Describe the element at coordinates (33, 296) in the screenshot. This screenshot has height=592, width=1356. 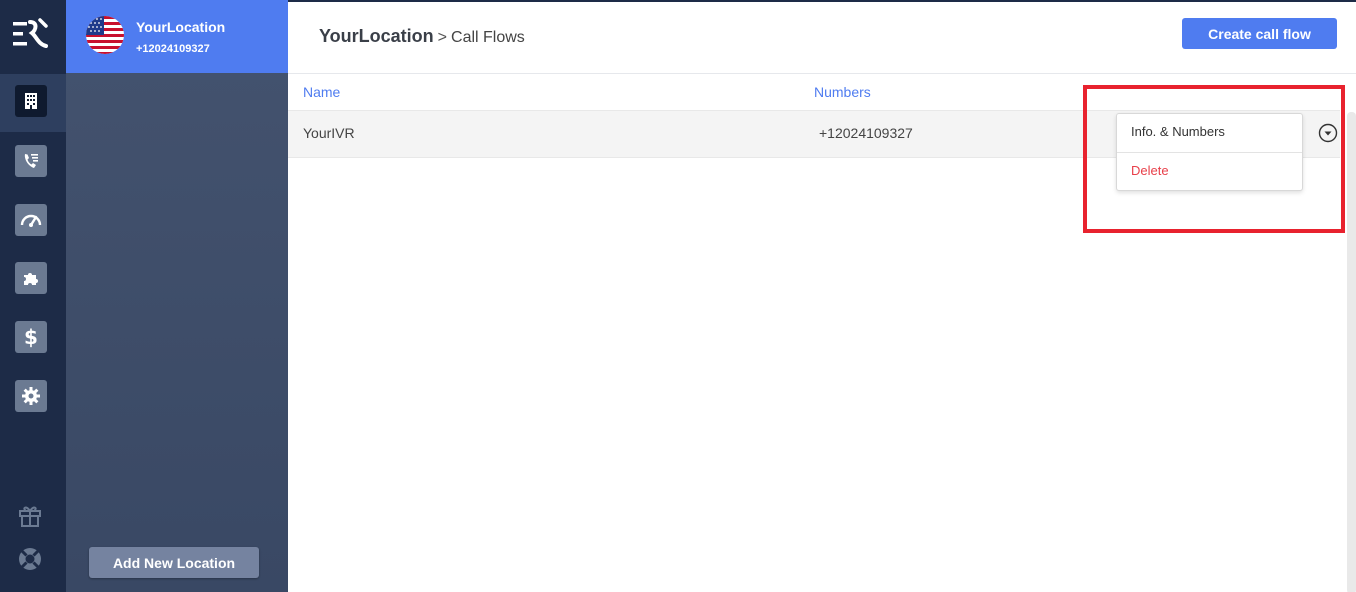
I see `icon-rail: $` at that location.